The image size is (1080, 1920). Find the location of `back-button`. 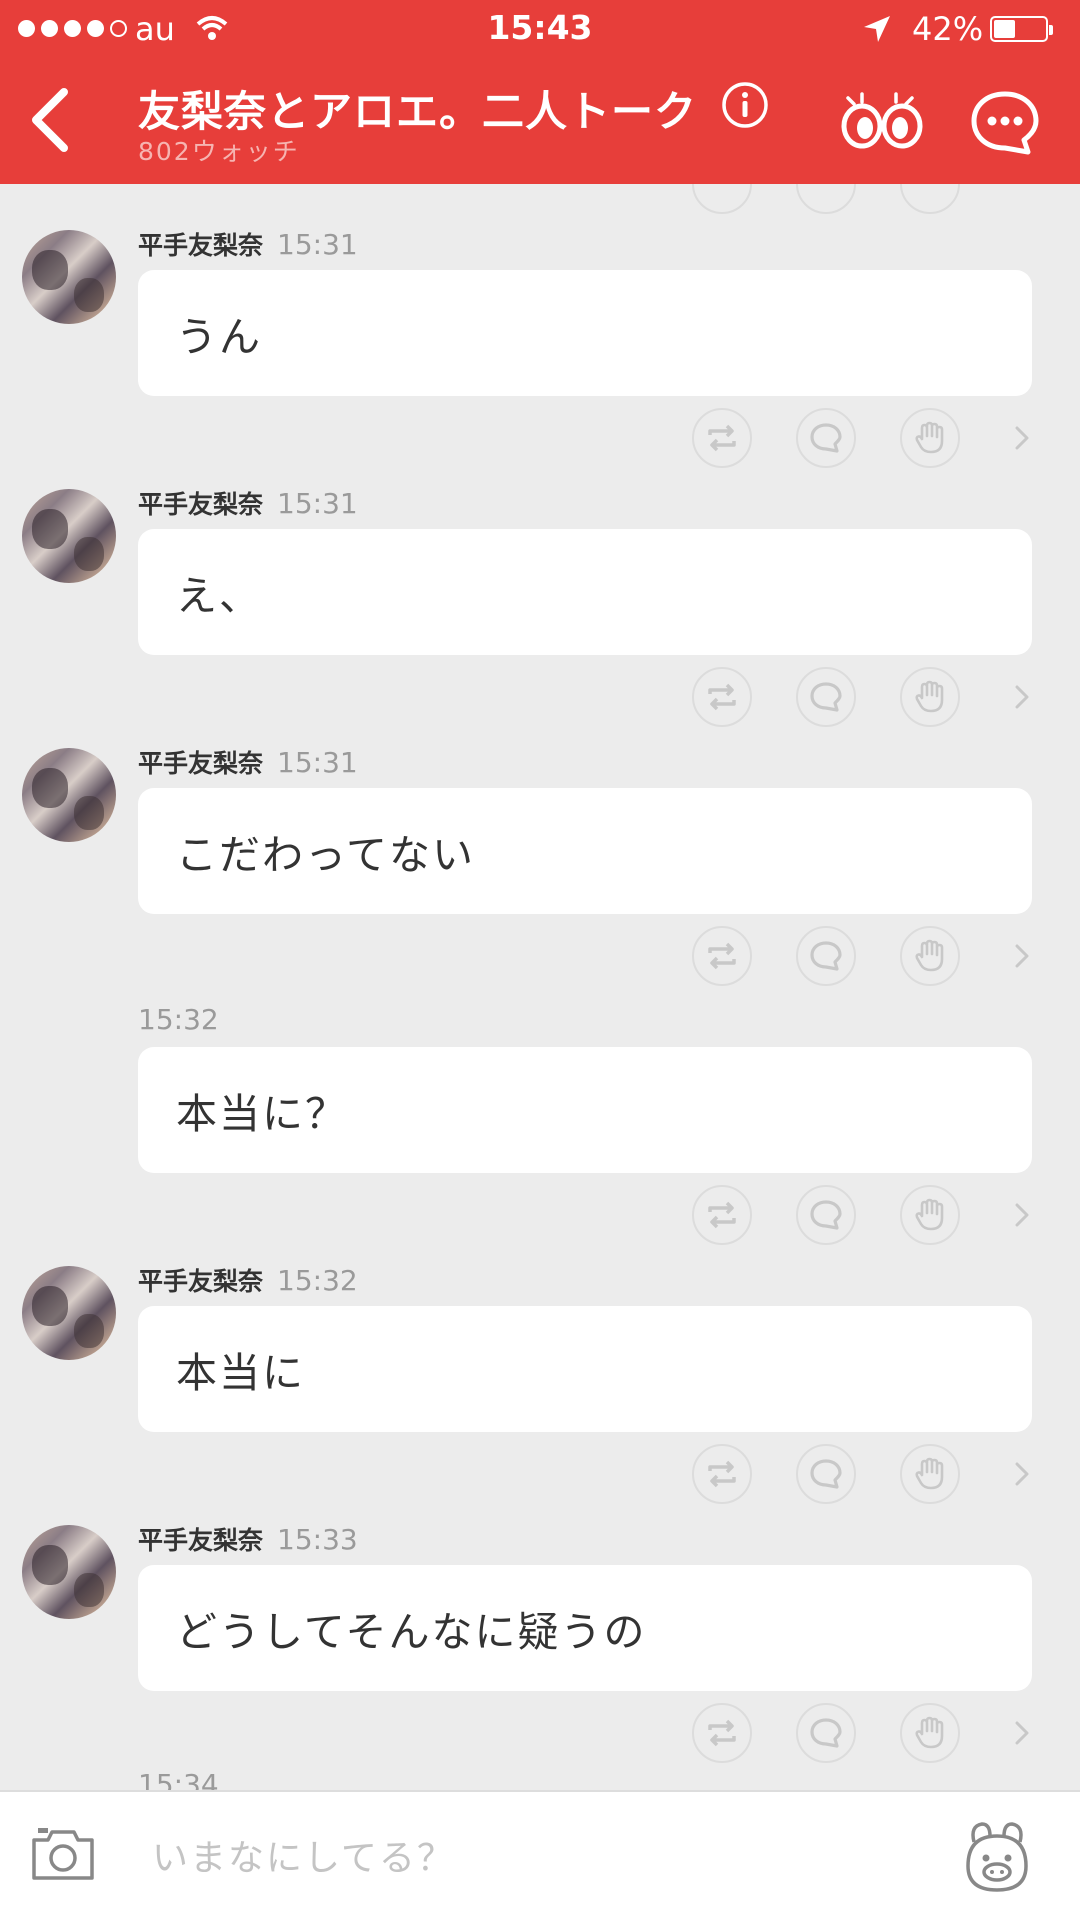

back-button is located at coordinates (57, 122).